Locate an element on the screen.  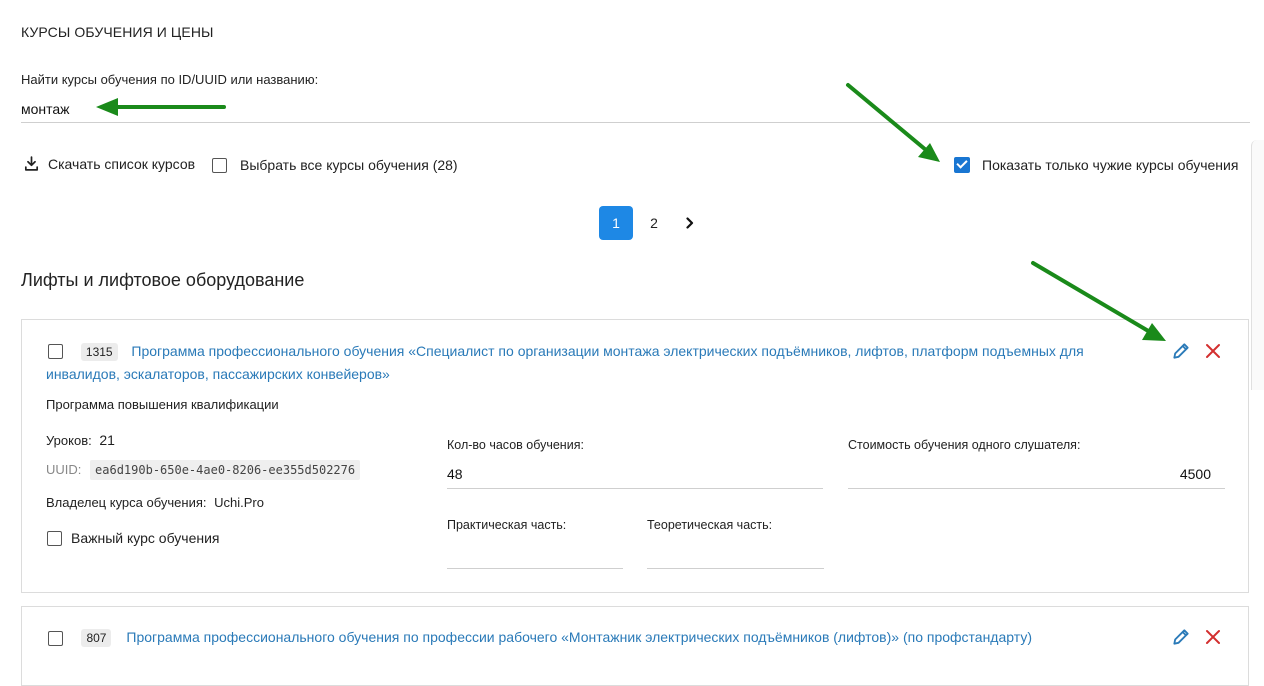
arrow-to-checkbox-icon is located at coordinates (893, 122).